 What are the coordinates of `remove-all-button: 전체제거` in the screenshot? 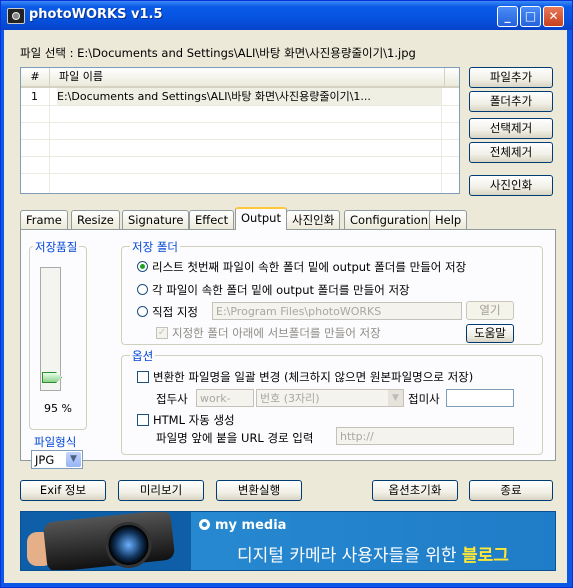 It's located at (511, 152).